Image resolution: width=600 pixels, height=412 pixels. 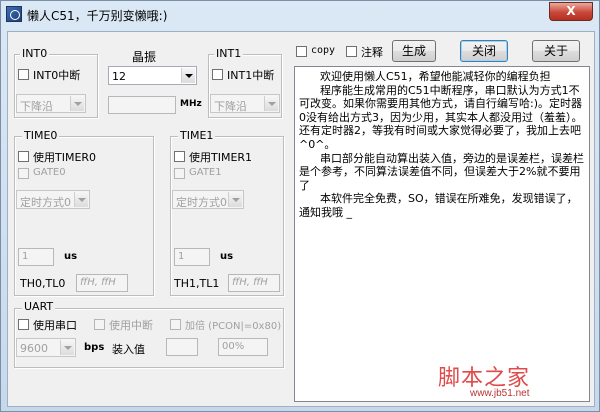 I want to click on timer0-checkbox, so click(x=23, y=156).